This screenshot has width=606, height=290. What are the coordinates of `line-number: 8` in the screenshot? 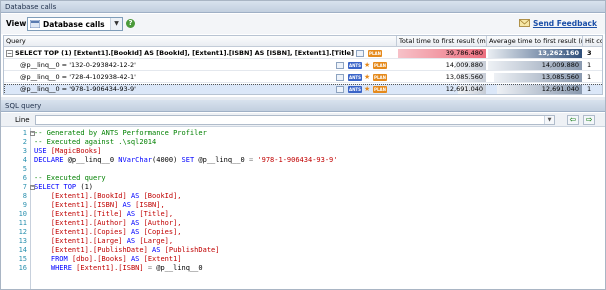 It's located at (24, 196).